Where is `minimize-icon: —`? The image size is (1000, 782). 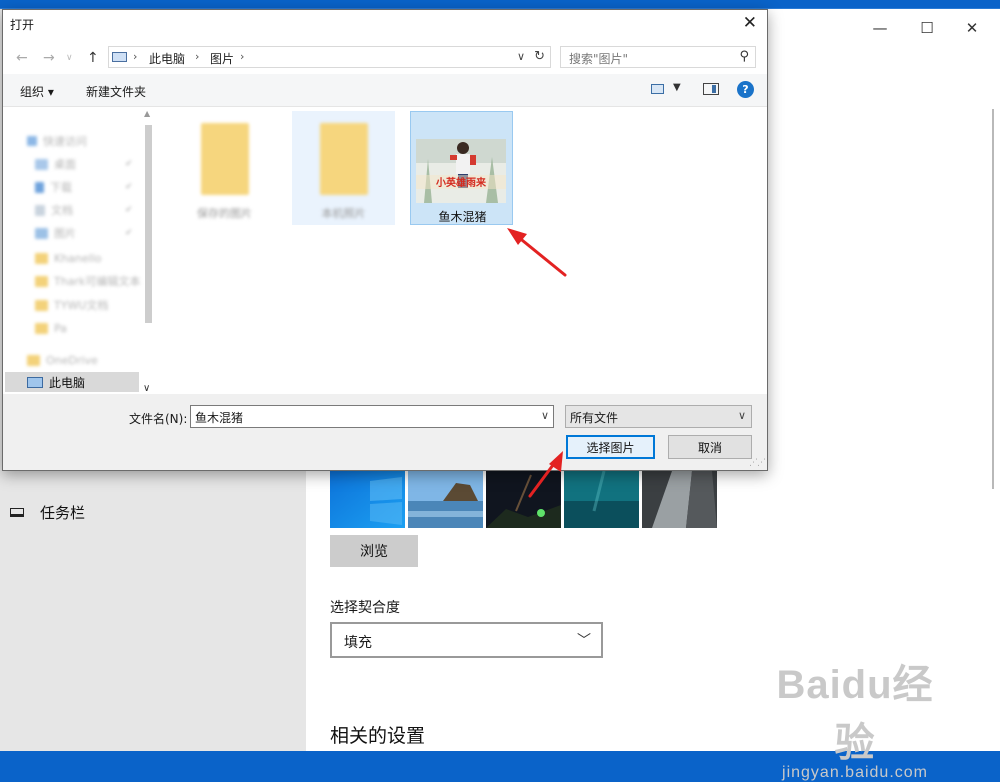 minimize-icon: — is located at coordinates (880, 28).